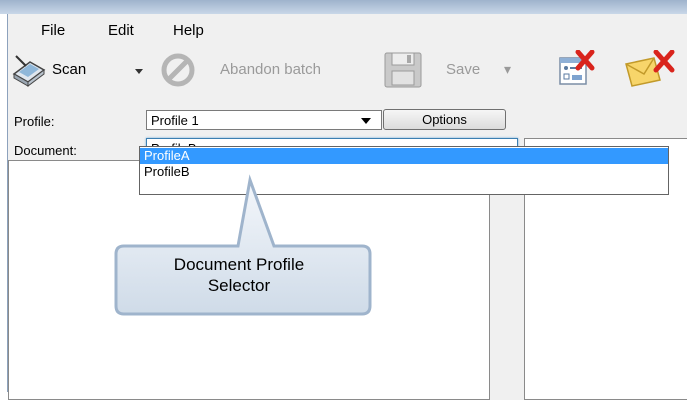 The image size is (687, 400). What do you see at coordinates (343, 7) in the screenshot?
I see `window-title-bar` at bounding box center [343, 7].